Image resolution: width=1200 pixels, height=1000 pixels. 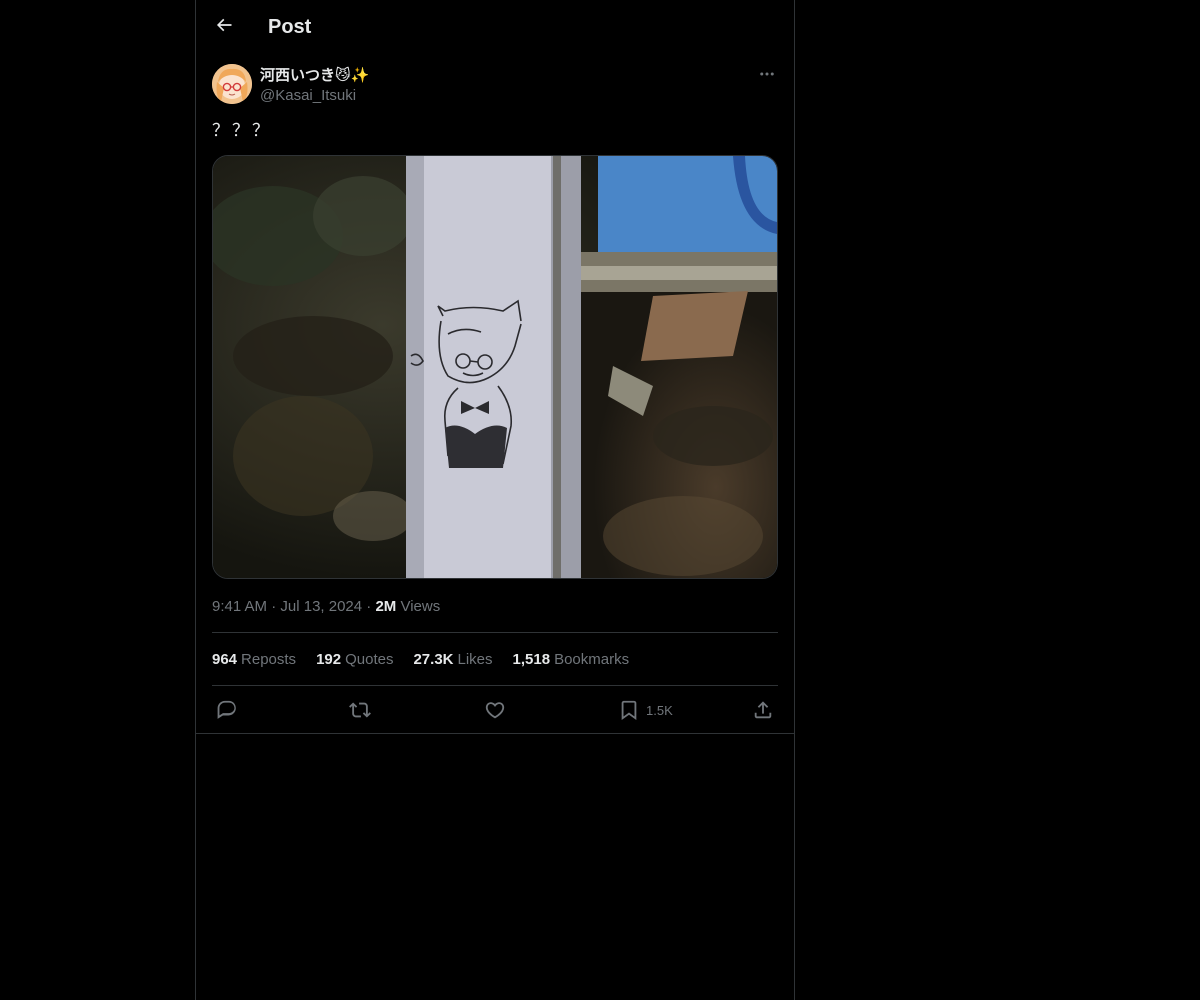 What do you see at coordinates (433, 659) in the screenshot?
I see `likes-count: 27.3K` at bounding box center [433, 659].